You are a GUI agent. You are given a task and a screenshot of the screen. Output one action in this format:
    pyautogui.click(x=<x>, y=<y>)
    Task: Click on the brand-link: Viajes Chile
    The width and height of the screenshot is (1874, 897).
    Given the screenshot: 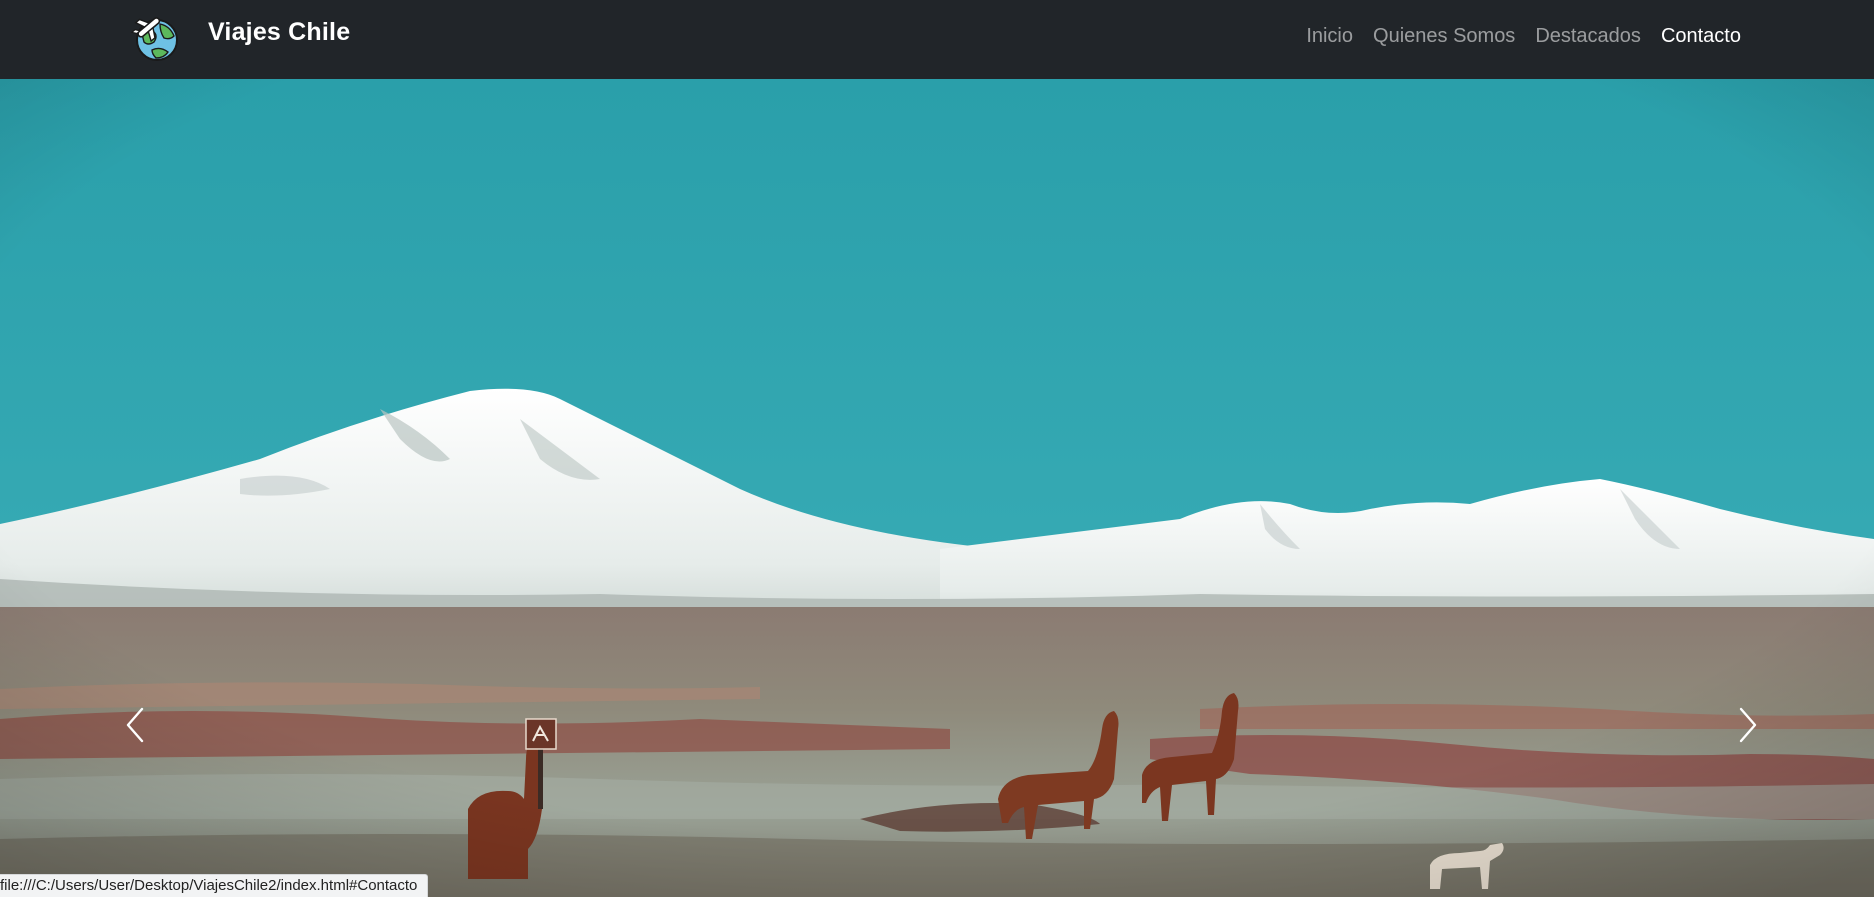 What is the action you would take?
    pyautogui.click(x=240, y=38)
    